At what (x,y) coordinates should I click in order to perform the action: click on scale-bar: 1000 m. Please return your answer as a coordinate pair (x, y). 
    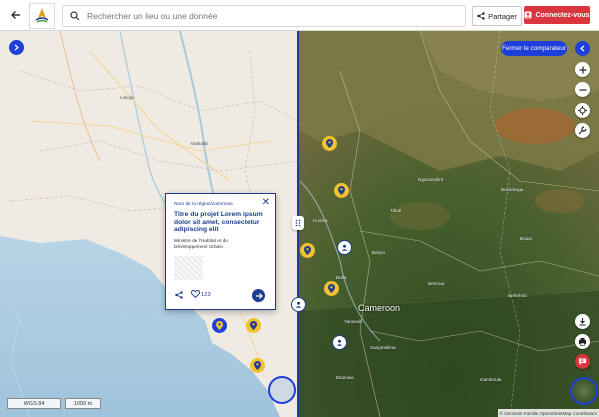
    Looking at the image, I should click on (83, 403).